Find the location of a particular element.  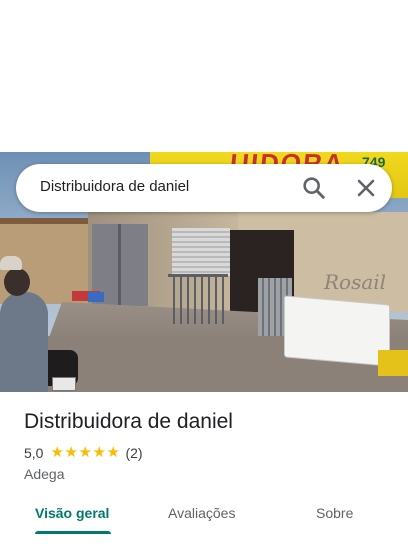

tab-reviews: Avaliações is located at coordinates (201, 513).